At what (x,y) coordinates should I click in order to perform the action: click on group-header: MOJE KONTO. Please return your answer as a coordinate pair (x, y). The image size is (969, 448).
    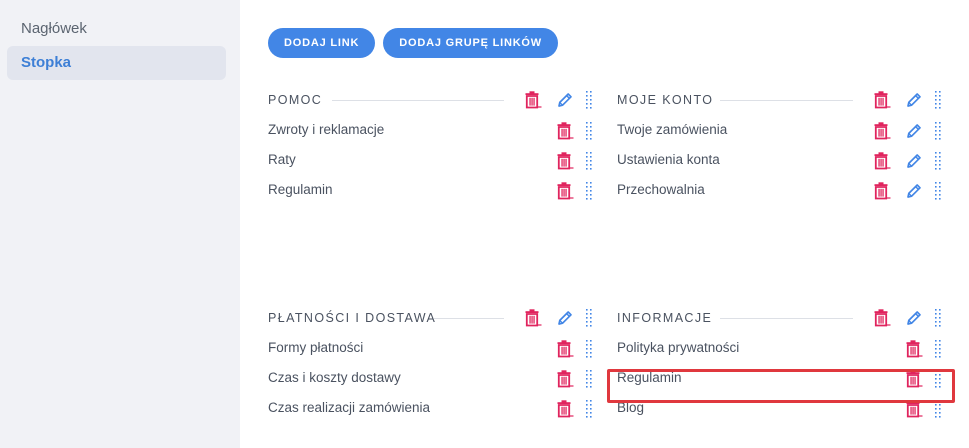
    Looking at the image, I should click on (782, 100).